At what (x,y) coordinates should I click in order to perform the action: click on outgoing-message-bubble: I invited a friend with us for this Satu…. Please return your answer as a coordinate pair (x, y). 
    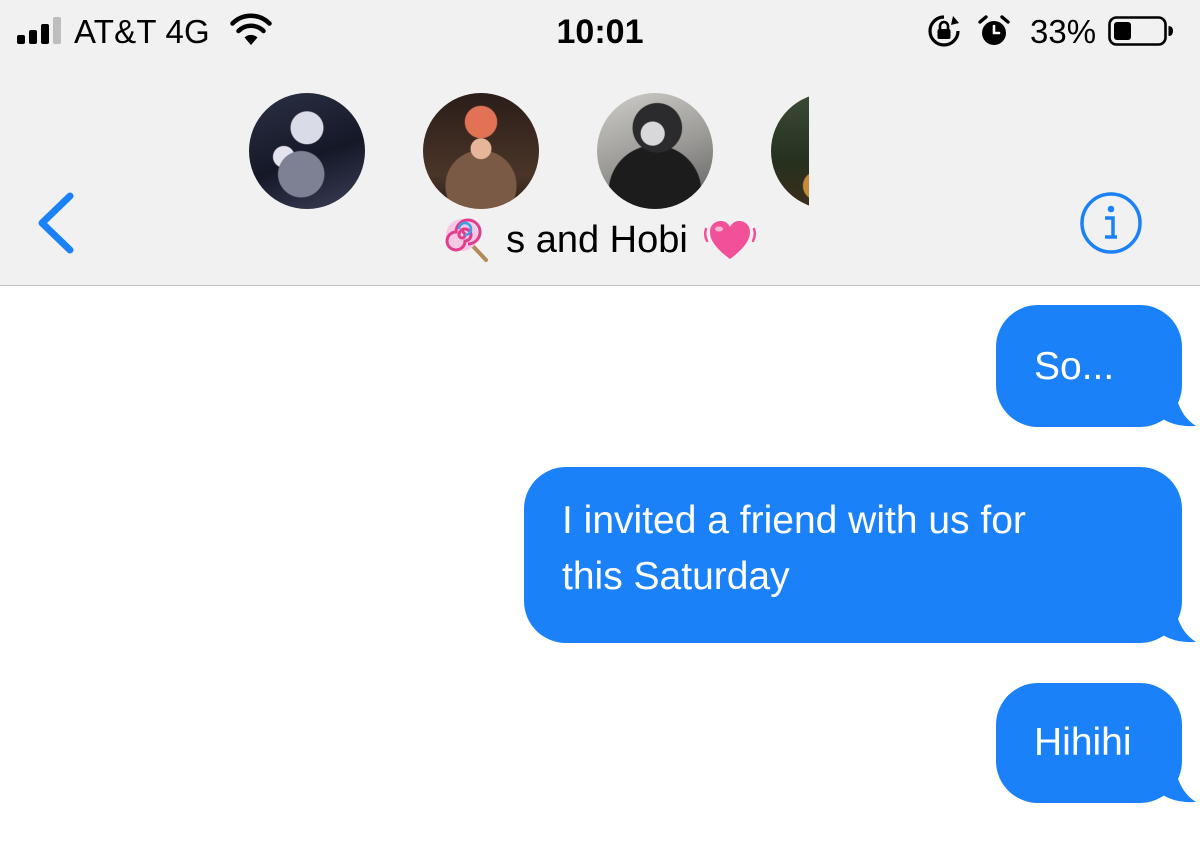
    Looking at the image, I should click on (860, 555).